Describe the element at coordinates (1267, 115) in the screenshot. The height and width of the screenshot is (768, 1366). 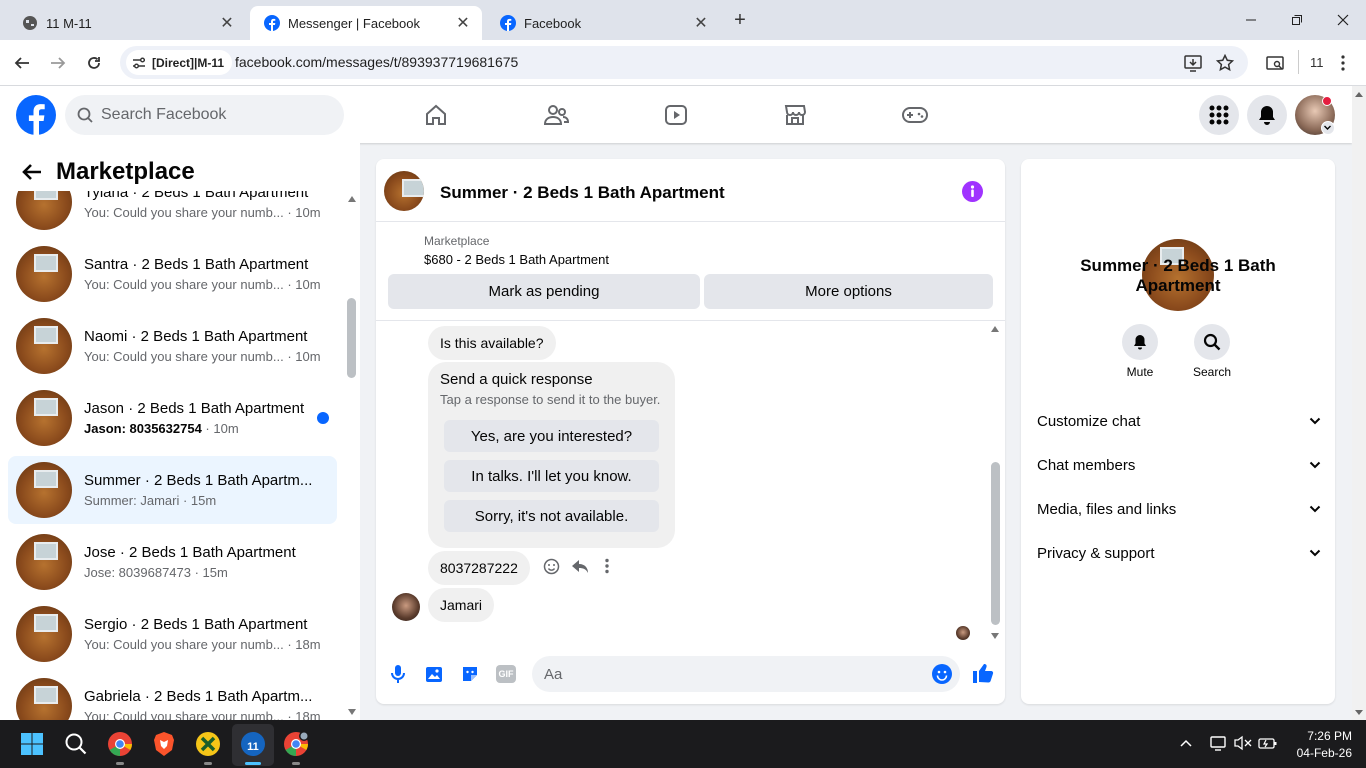
I see `notifications-bell-icon` at that location.